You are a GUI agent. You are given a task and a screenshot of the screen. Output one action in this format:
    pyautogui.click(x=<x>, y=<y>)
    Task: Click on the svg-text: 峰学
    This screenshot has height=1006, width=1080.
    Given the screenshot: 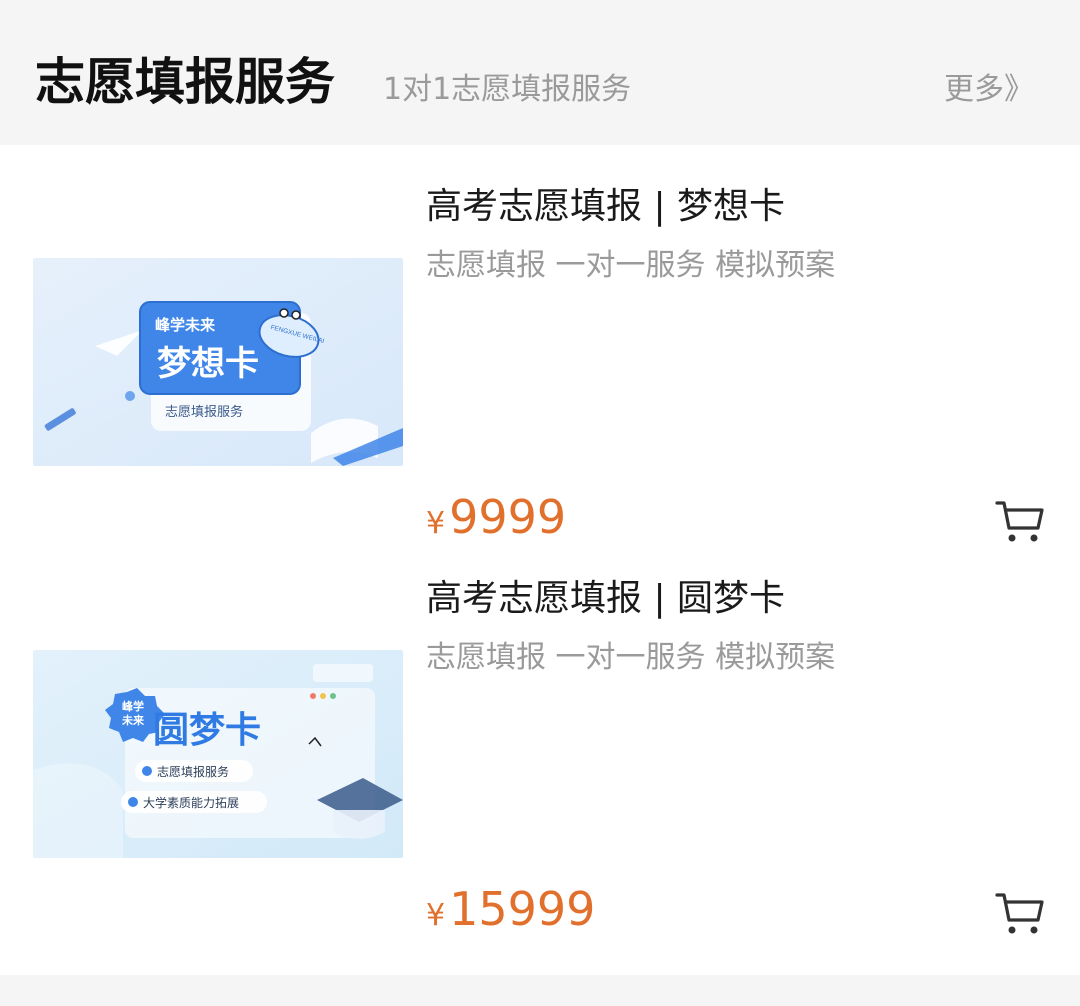 What is the action you would take?
    pyautogui.click(x=133, y=706)
    